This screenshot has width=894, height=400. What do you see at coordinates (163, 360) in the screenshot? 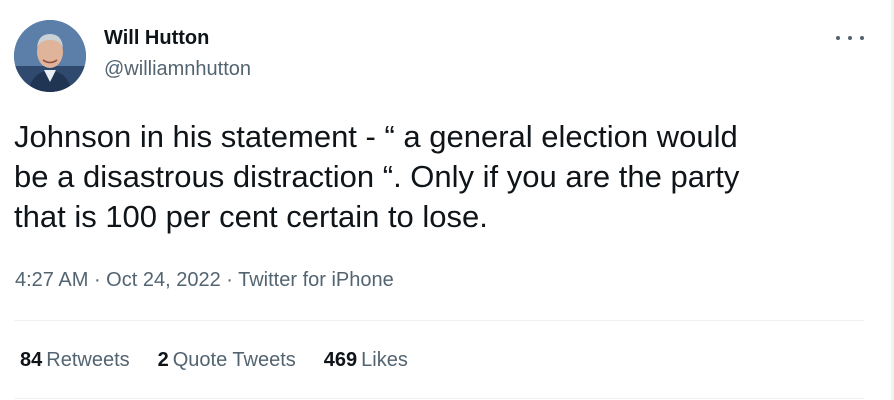
I see `quote-tweets-count: 2` at bounding box center [163, 360].